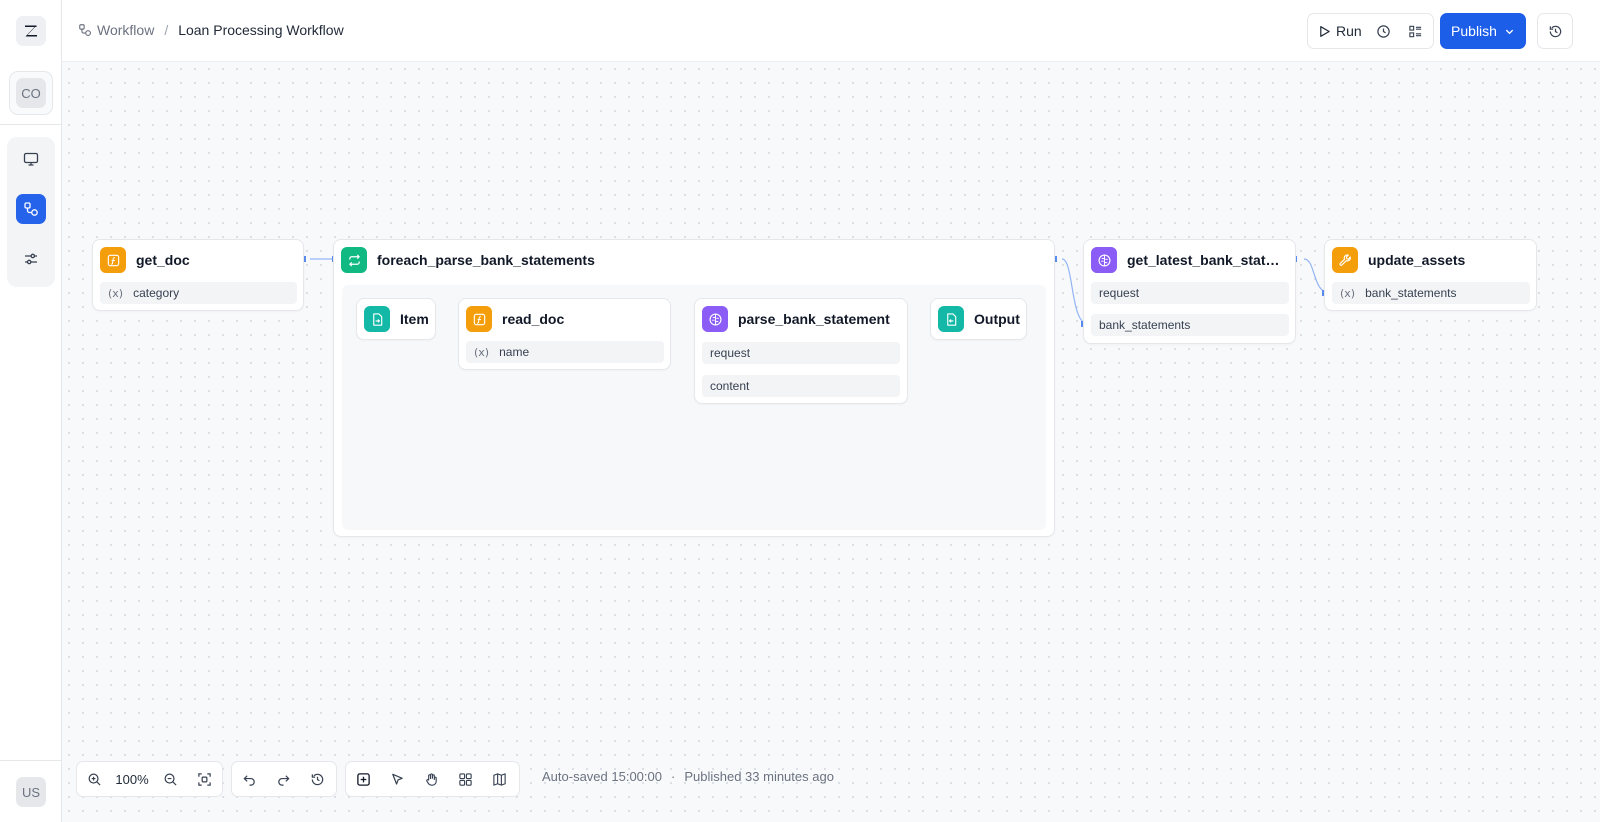 This screenshot has height=822, width=1600. I want to click on organize-layout-button, so click(465, 779).